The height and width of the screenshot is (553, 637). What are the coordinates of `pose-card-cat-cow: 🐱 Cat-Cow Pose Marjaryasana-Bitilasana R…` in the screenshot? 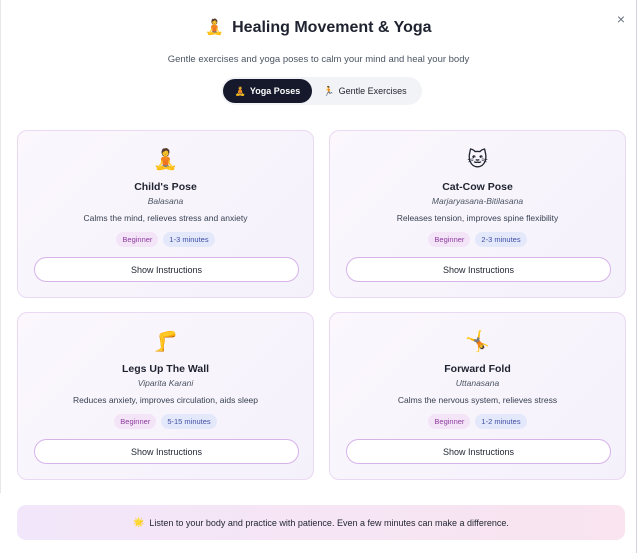 It's located at (477, 214).